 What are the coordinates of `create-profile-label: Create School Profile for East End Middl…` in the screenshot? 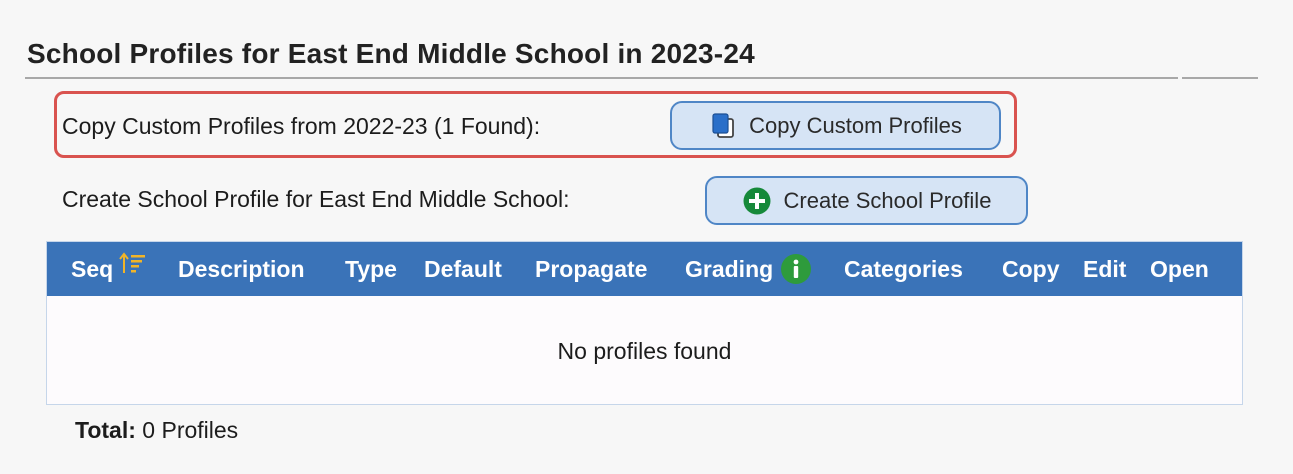 It's located at (316, 199).